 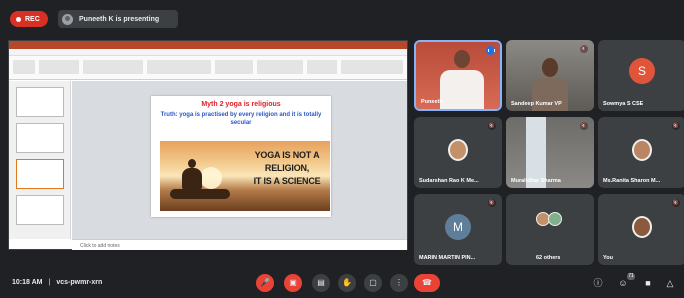 I want to click on participant-name: Puneeth, so click(x=432, y=102).